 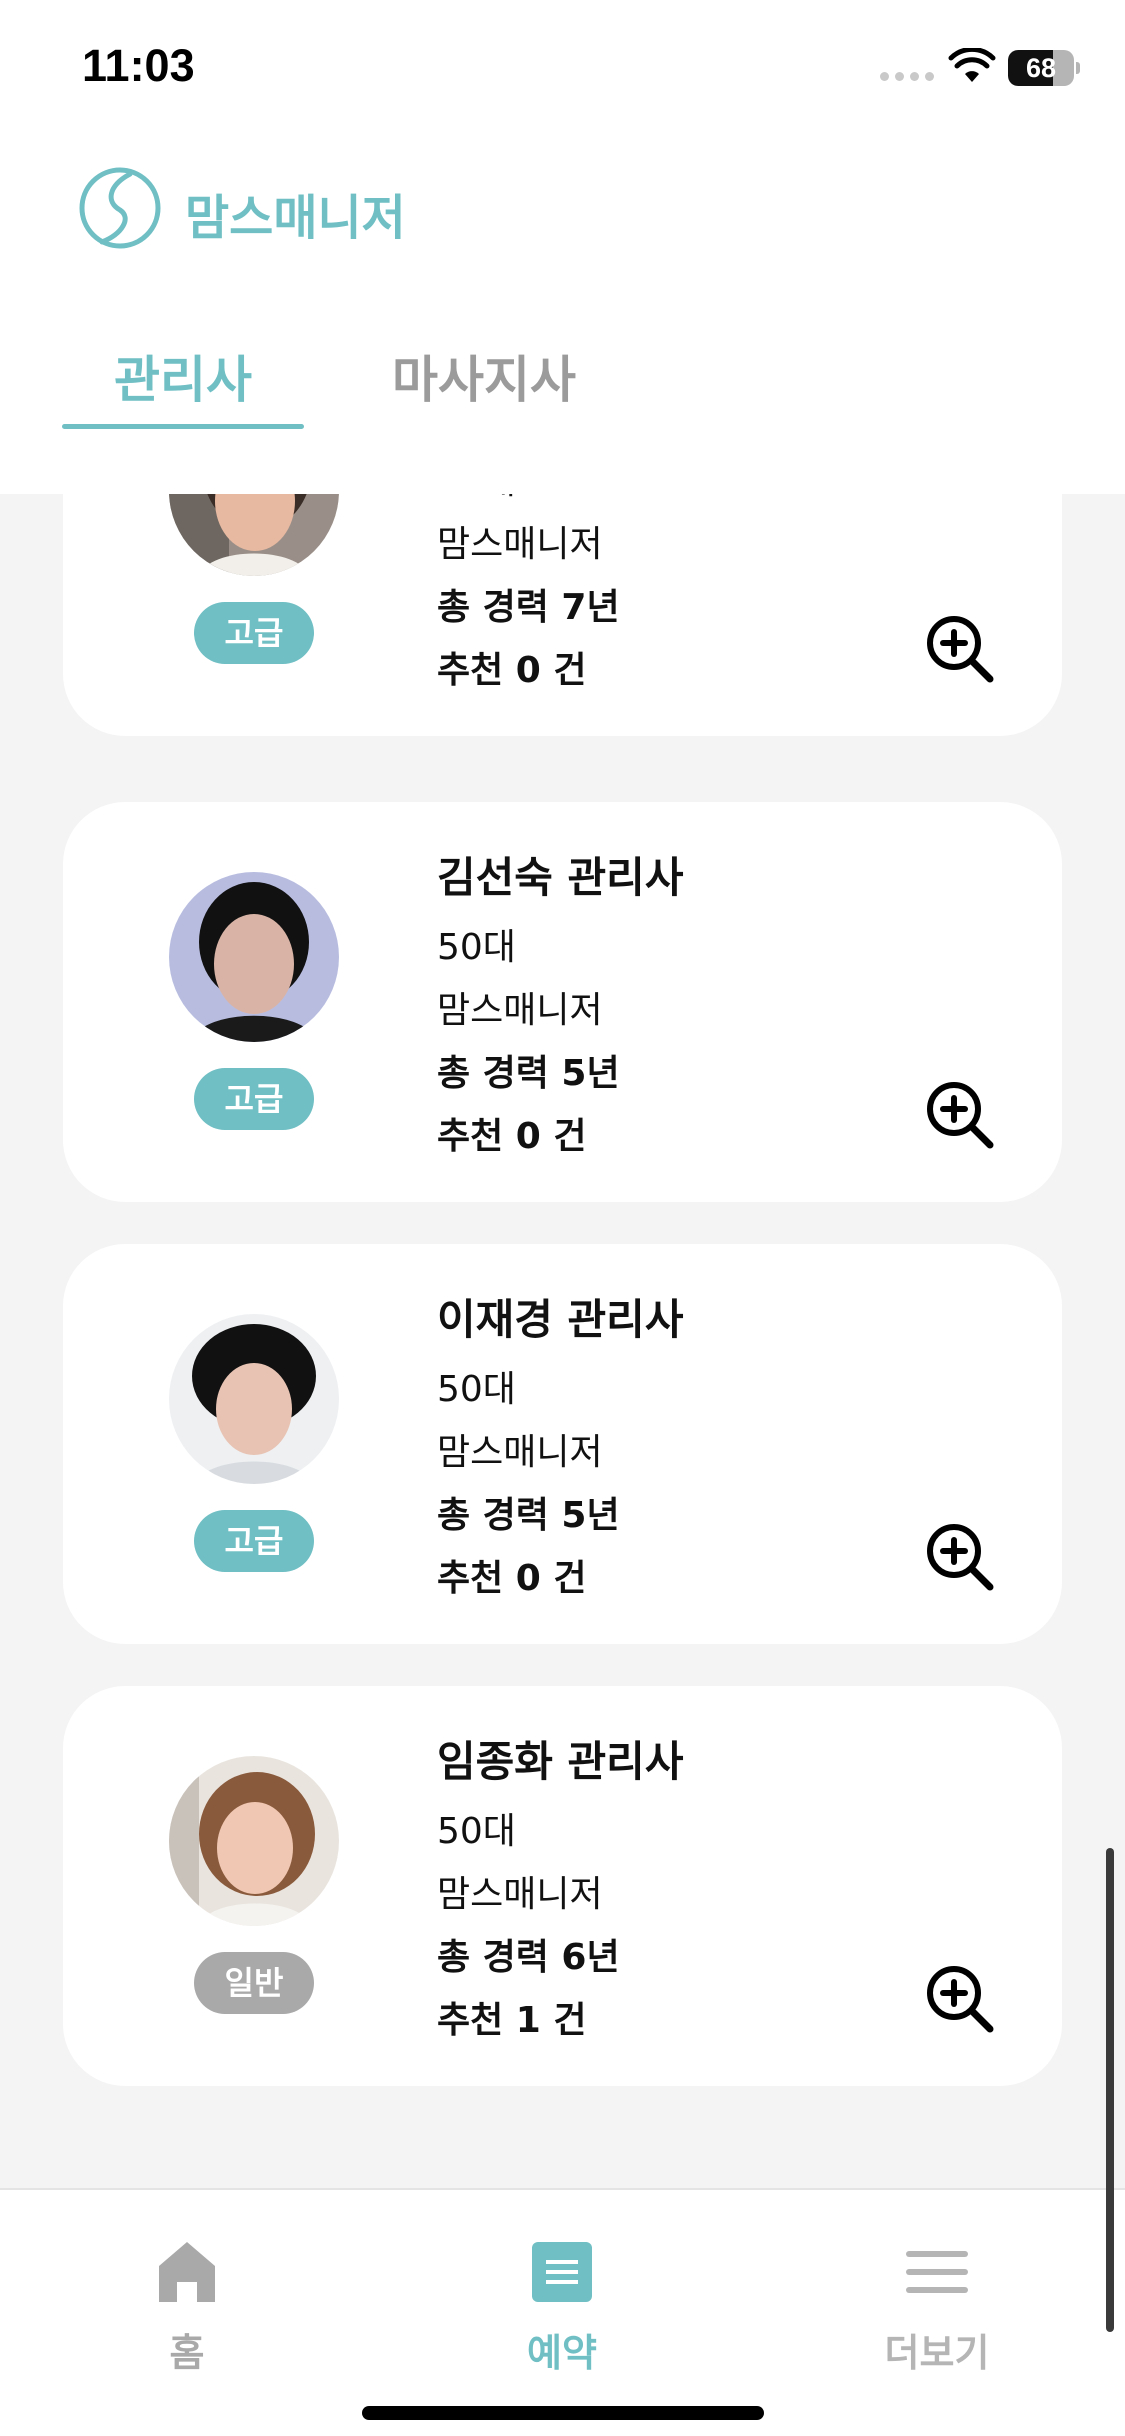 What do you see at coordinates (562, 70) in the screenshot?
I see `status-bar: 11:03 68` at bounding box center [562, 70].